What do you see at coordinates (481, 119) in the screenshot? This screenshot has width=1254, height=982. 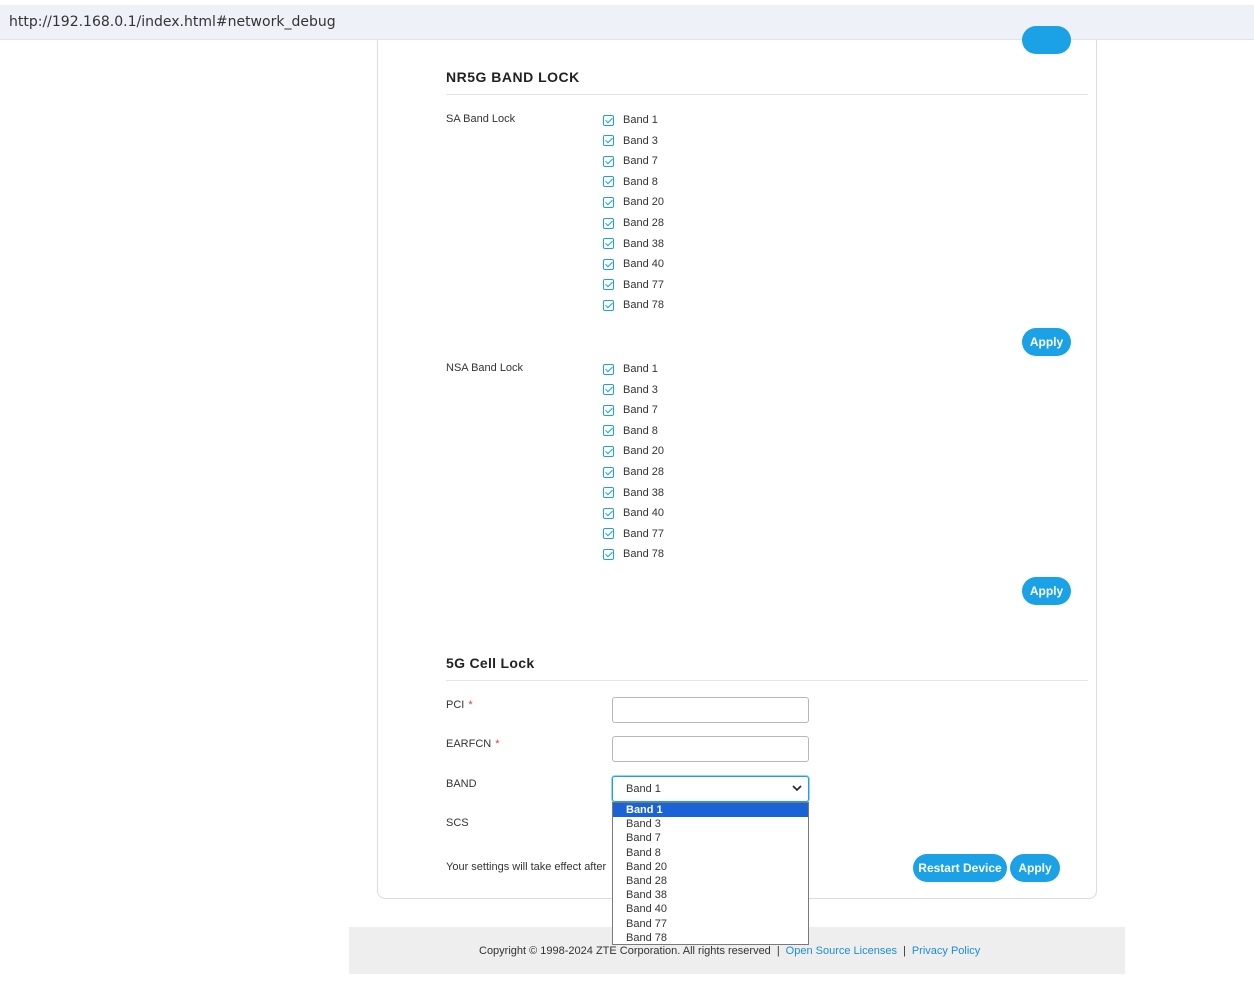 I see `sa-band-lock-label: SA Band Lock` at bounding box center [481, 119].